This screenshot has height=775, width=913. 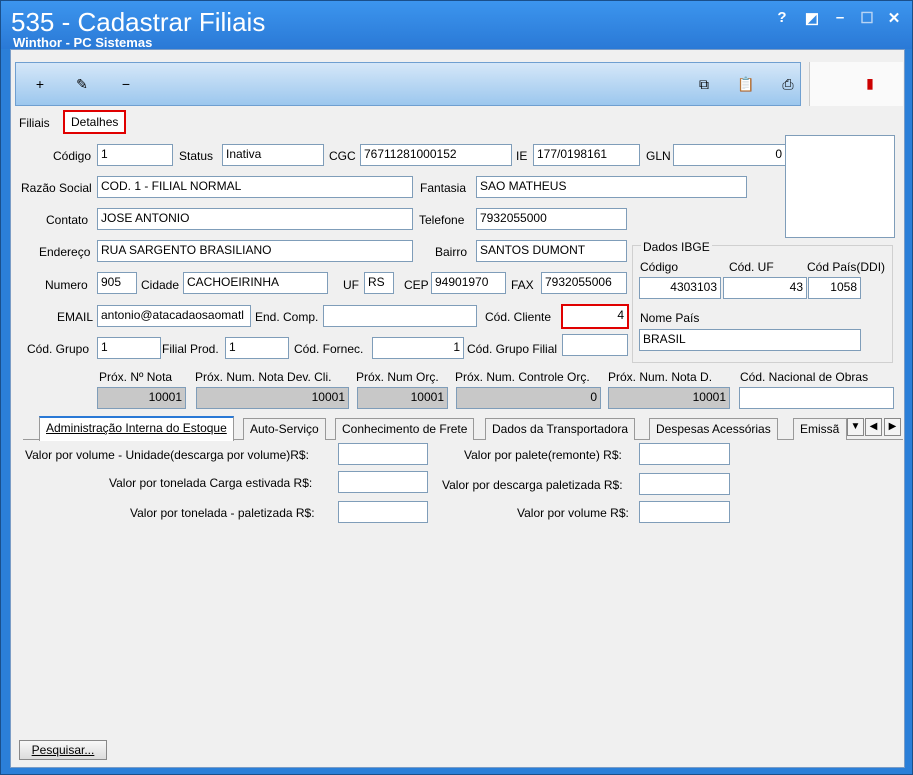 I want to click on bairro-label: Bairro, so click(x=451, y=252).